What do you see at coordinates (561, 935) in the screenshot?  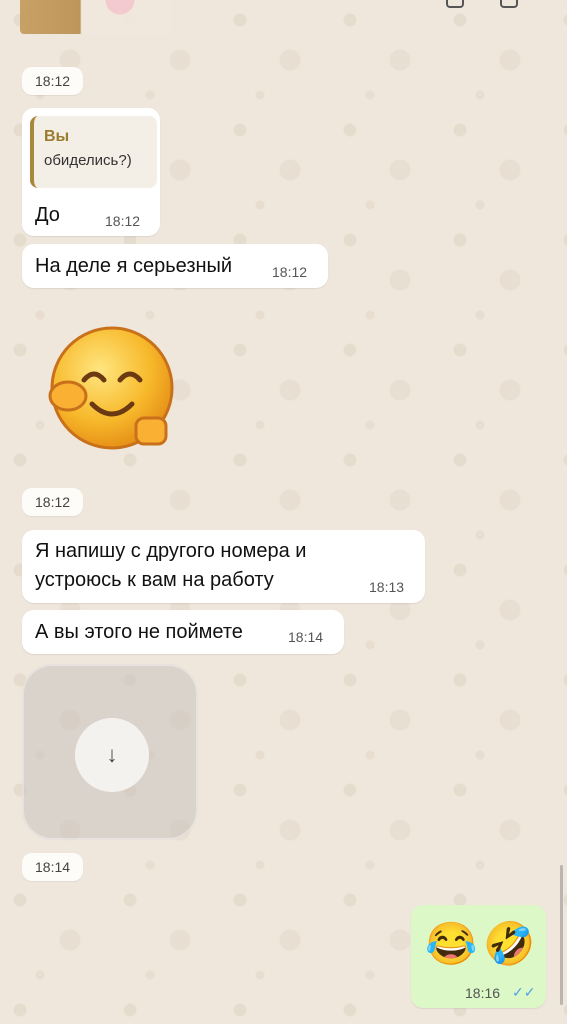 I see `scrollbar` at bounding box center [561, 935].